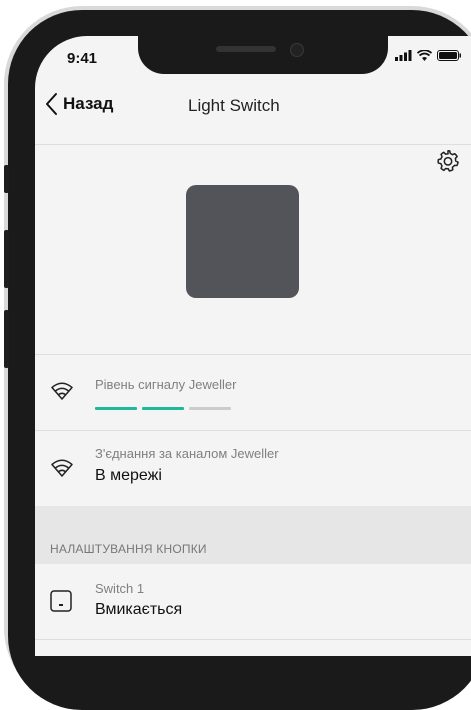  I want to click on switch-icon, so click(61, 601).